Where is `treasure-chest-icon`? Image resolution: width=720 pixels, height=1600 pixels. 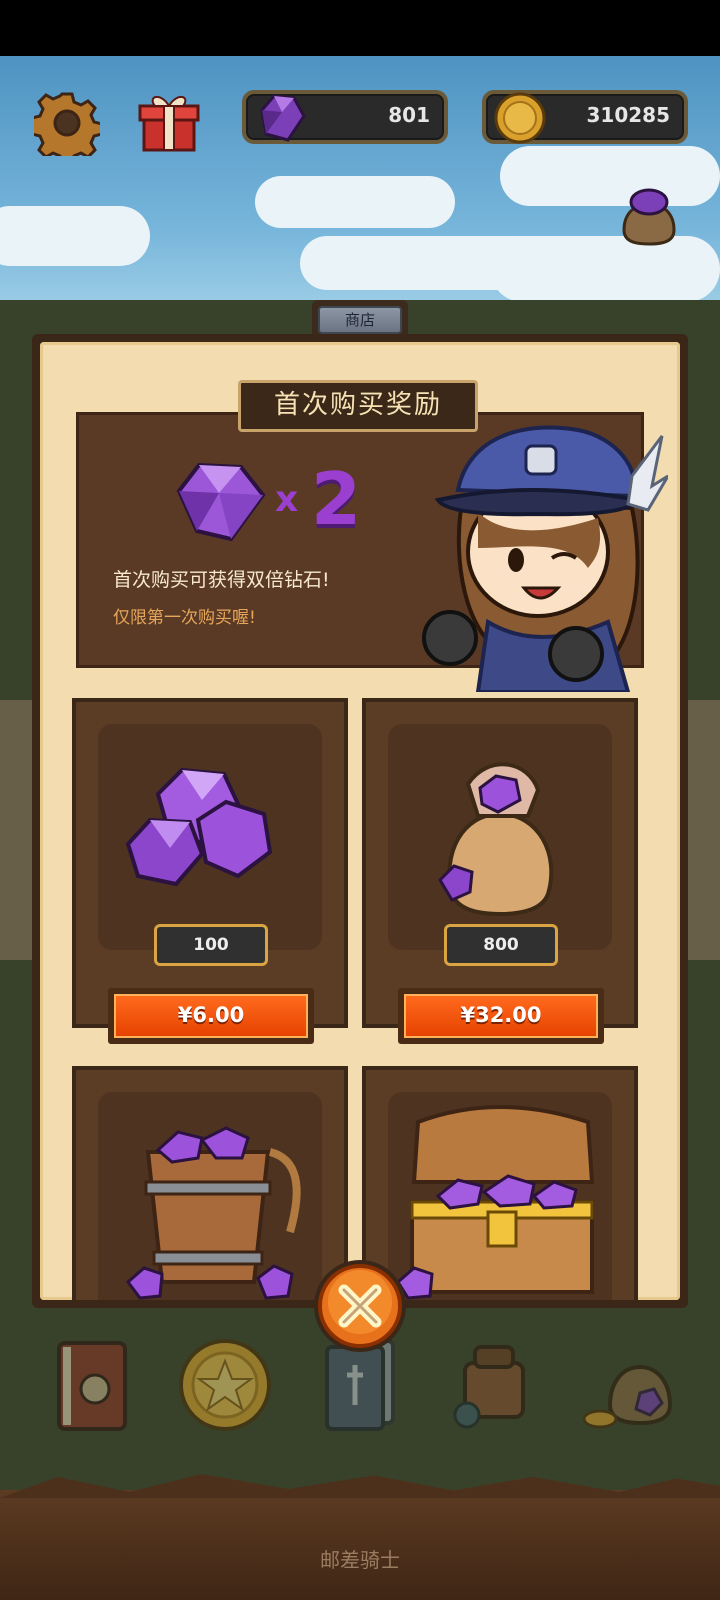
treasure-chest-icon is located at coordinates (495, 1202).